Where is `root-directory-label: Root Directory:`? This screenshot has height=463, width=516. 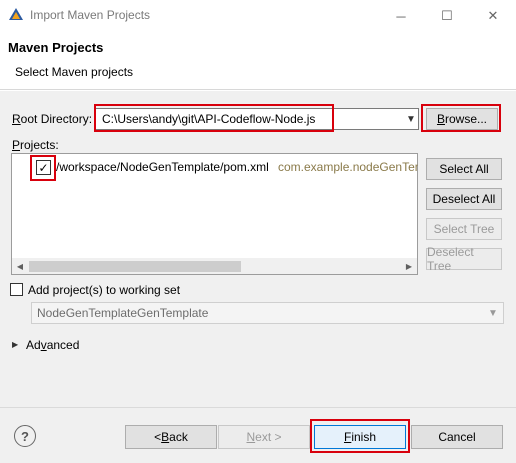
root-directory-label: Root Directory: is located at coordinates (52, 119).